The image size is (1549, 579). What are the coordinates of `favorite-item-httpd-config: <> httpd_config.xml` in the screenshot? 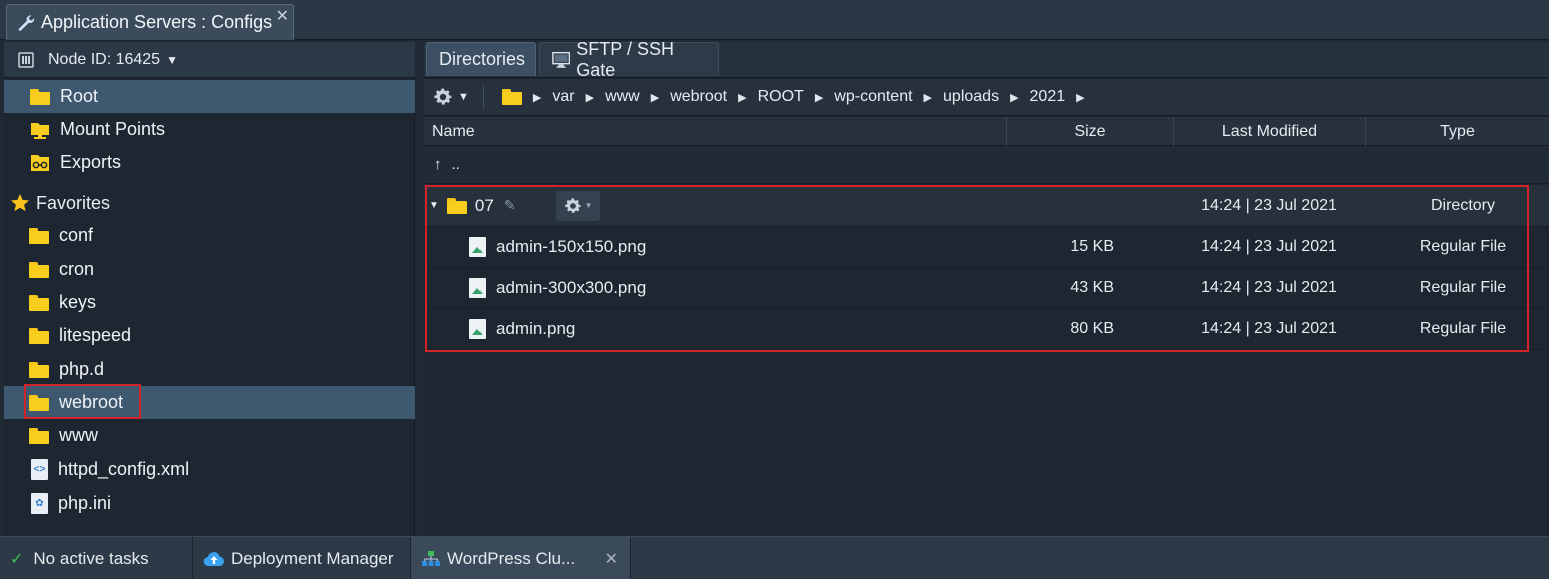 It's located at (209, 469).